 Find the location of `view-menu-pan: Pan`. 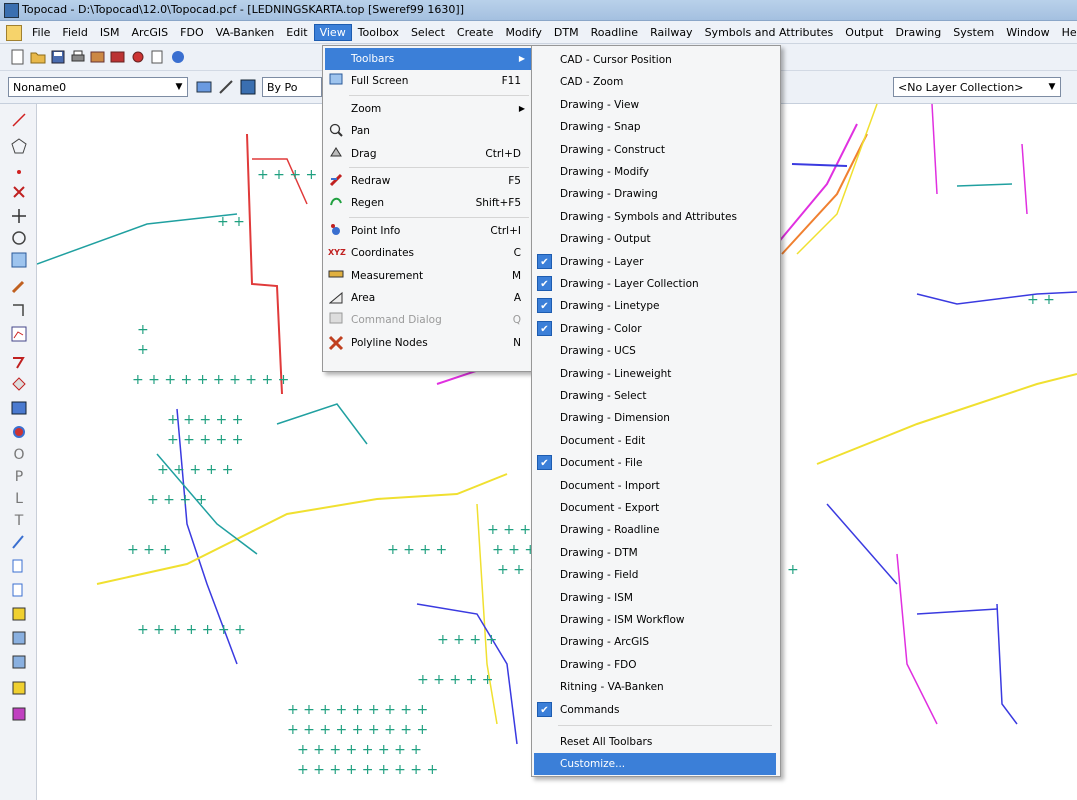

view-menu-pan: Pan is located at coordinates (428, 131).